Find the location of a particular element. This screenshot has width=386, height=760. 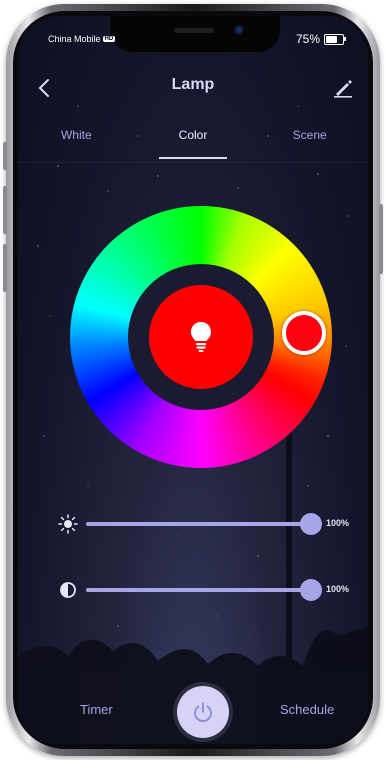

volume-down-button is located at coordinates (5, 210).